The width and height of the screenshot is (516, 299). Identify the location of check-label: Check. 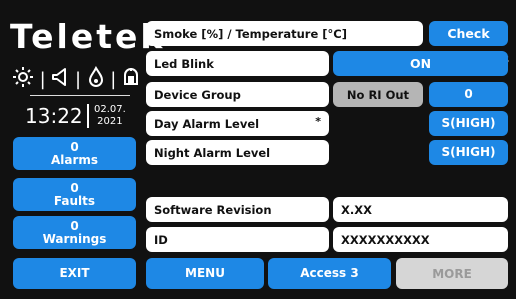
(468, 33).